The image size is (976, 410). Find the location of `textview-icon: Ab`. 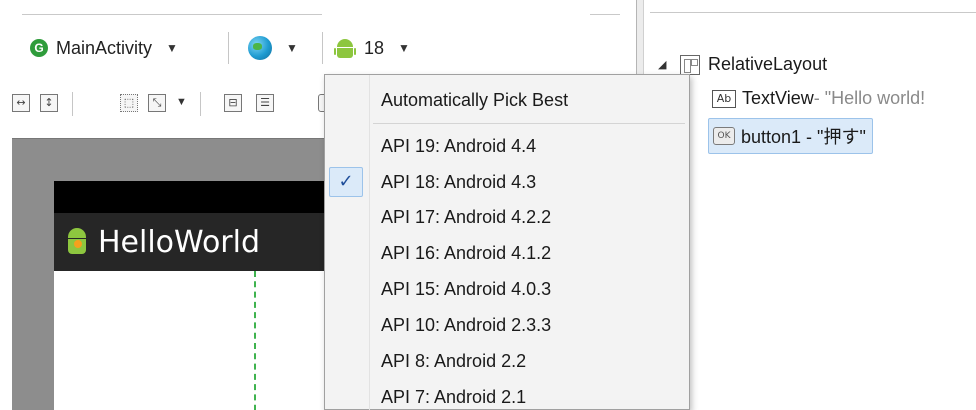

textview-icon: Ab is located at coordinates (724, 98).